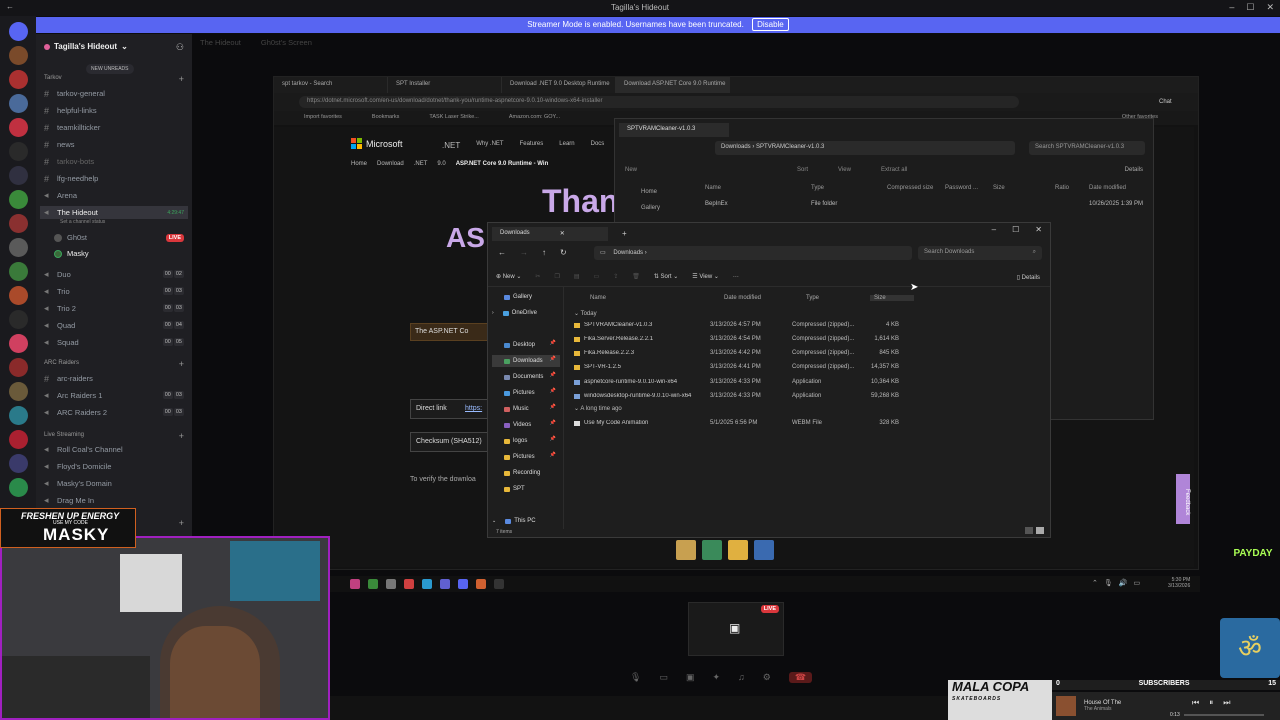 The height and width of the screenshot is (720, 1280). What do you see at coordinates (1136, 583) in the screenshot?
I see `battery-icon: ▭` at bounding box center [1136, 583].